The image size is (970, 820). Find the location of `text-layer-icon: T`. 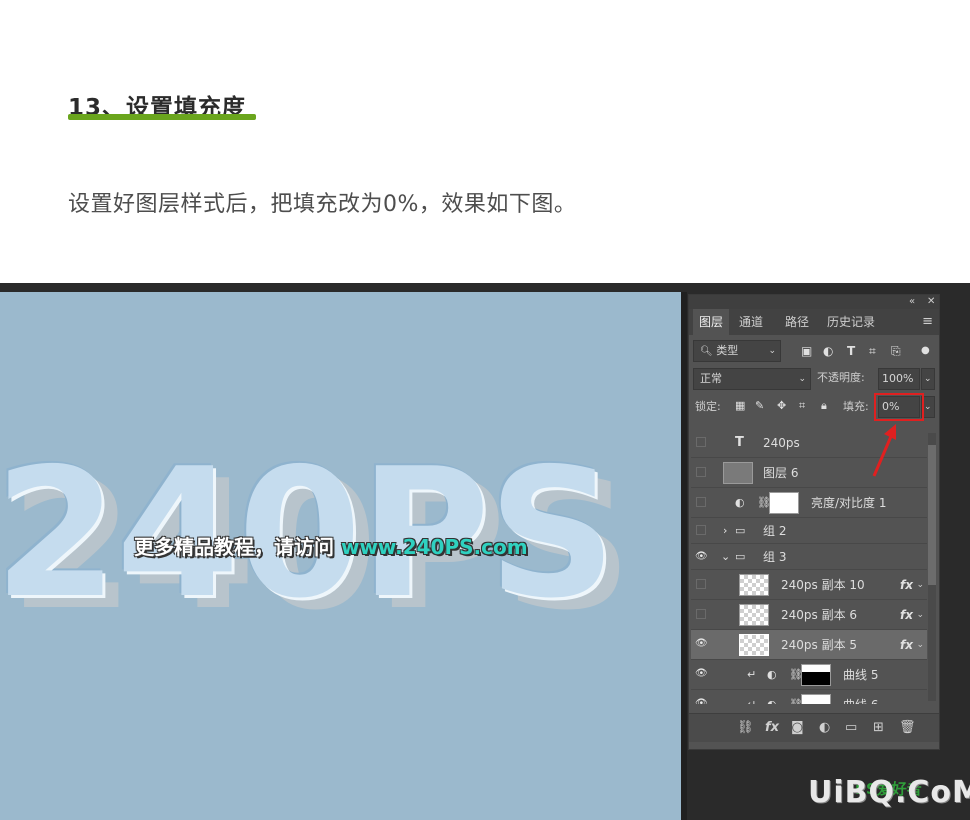

text-layer-icon: T is located at coordinates (739, 442).